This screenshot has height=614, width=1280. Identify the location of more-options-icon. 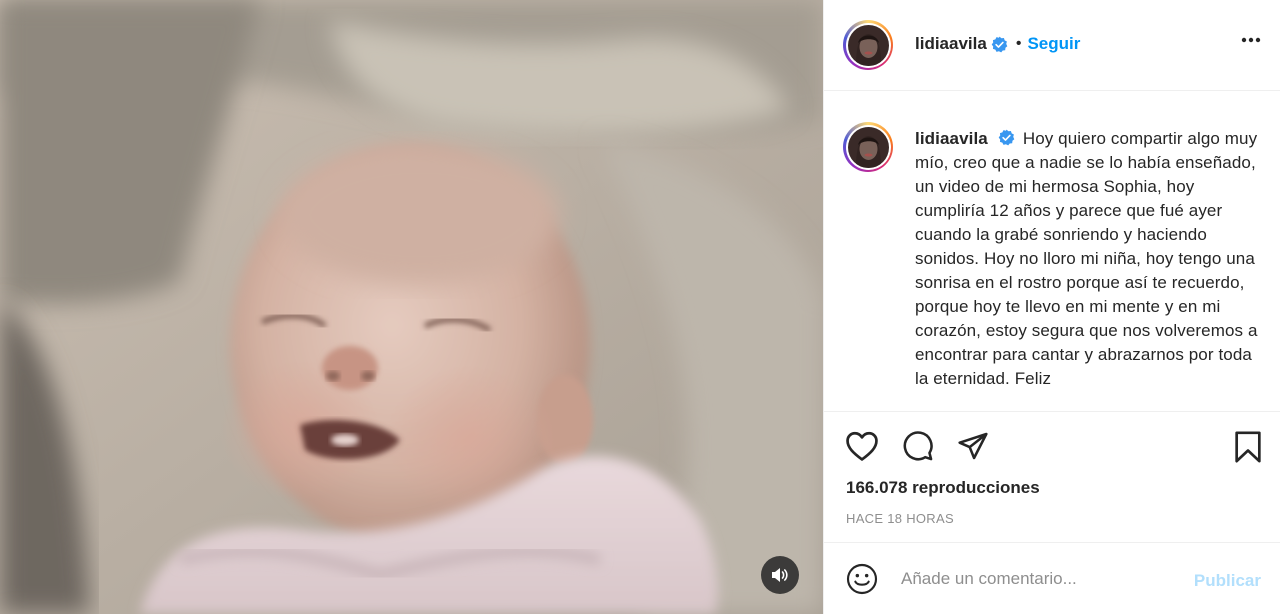
(1251, 40).